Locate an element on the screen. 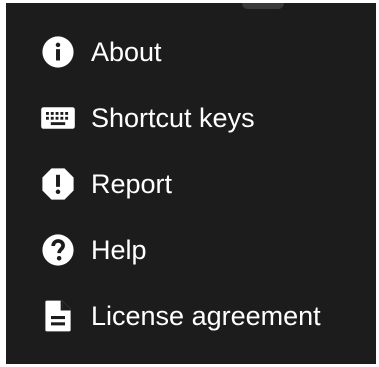 This screenshot has width=379, height=367. menu-item-label: License agreement is located at coordinates (206, 316).